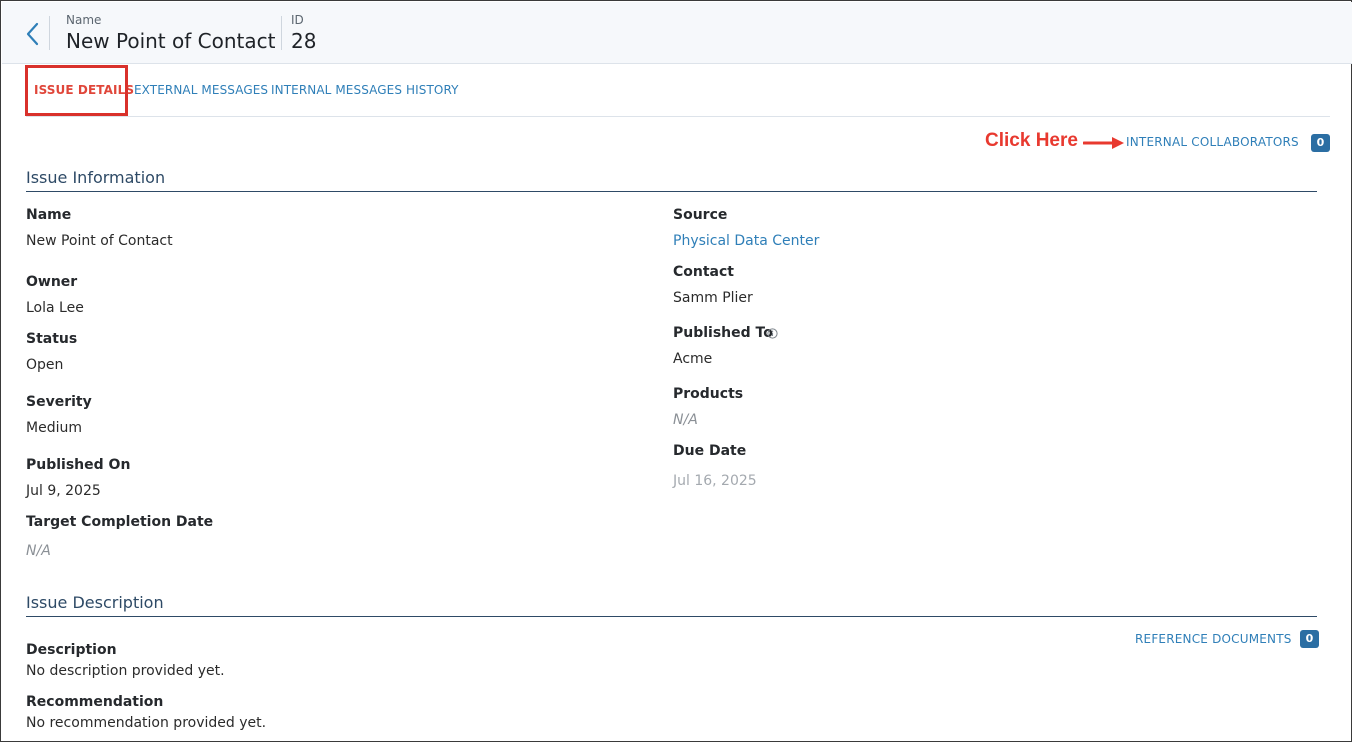  Describe the element at coordinates (171, 41) in the screenshot. I see `page-title: New Point of Contact` at that location.